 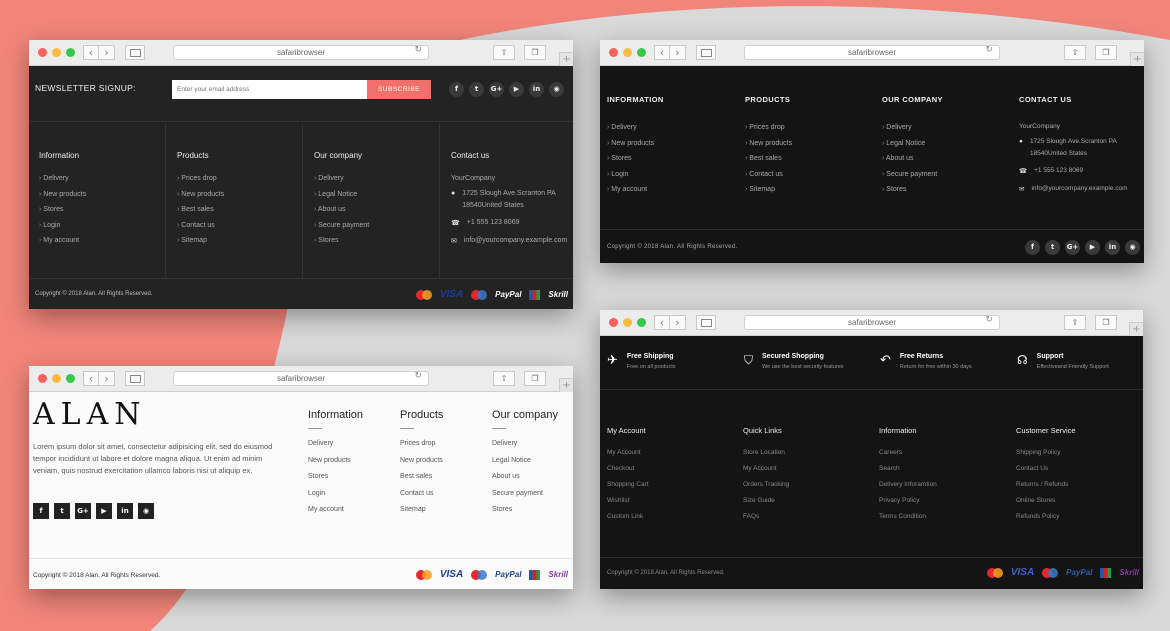 What do you see at coordinates (811, 468) in the screenshot?
I see `footer-link: My Account` at bounding box center [811, 468].